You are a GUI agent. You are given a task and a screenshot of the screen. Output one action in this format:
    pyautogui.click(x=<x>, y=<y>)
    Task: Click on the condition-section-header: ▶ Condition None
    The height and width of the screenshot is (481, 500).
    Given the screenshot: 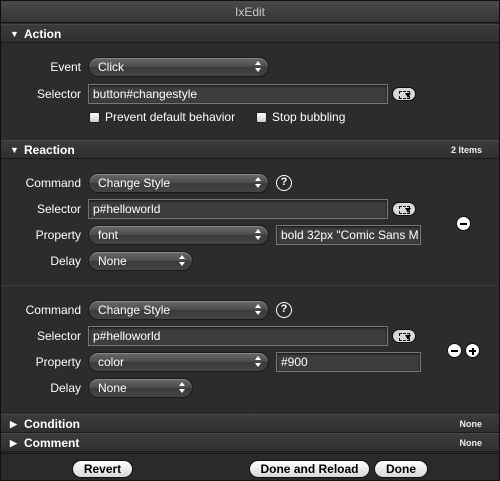 What is the action you would take?
    pyautogui.click(x=250, y=423)
    